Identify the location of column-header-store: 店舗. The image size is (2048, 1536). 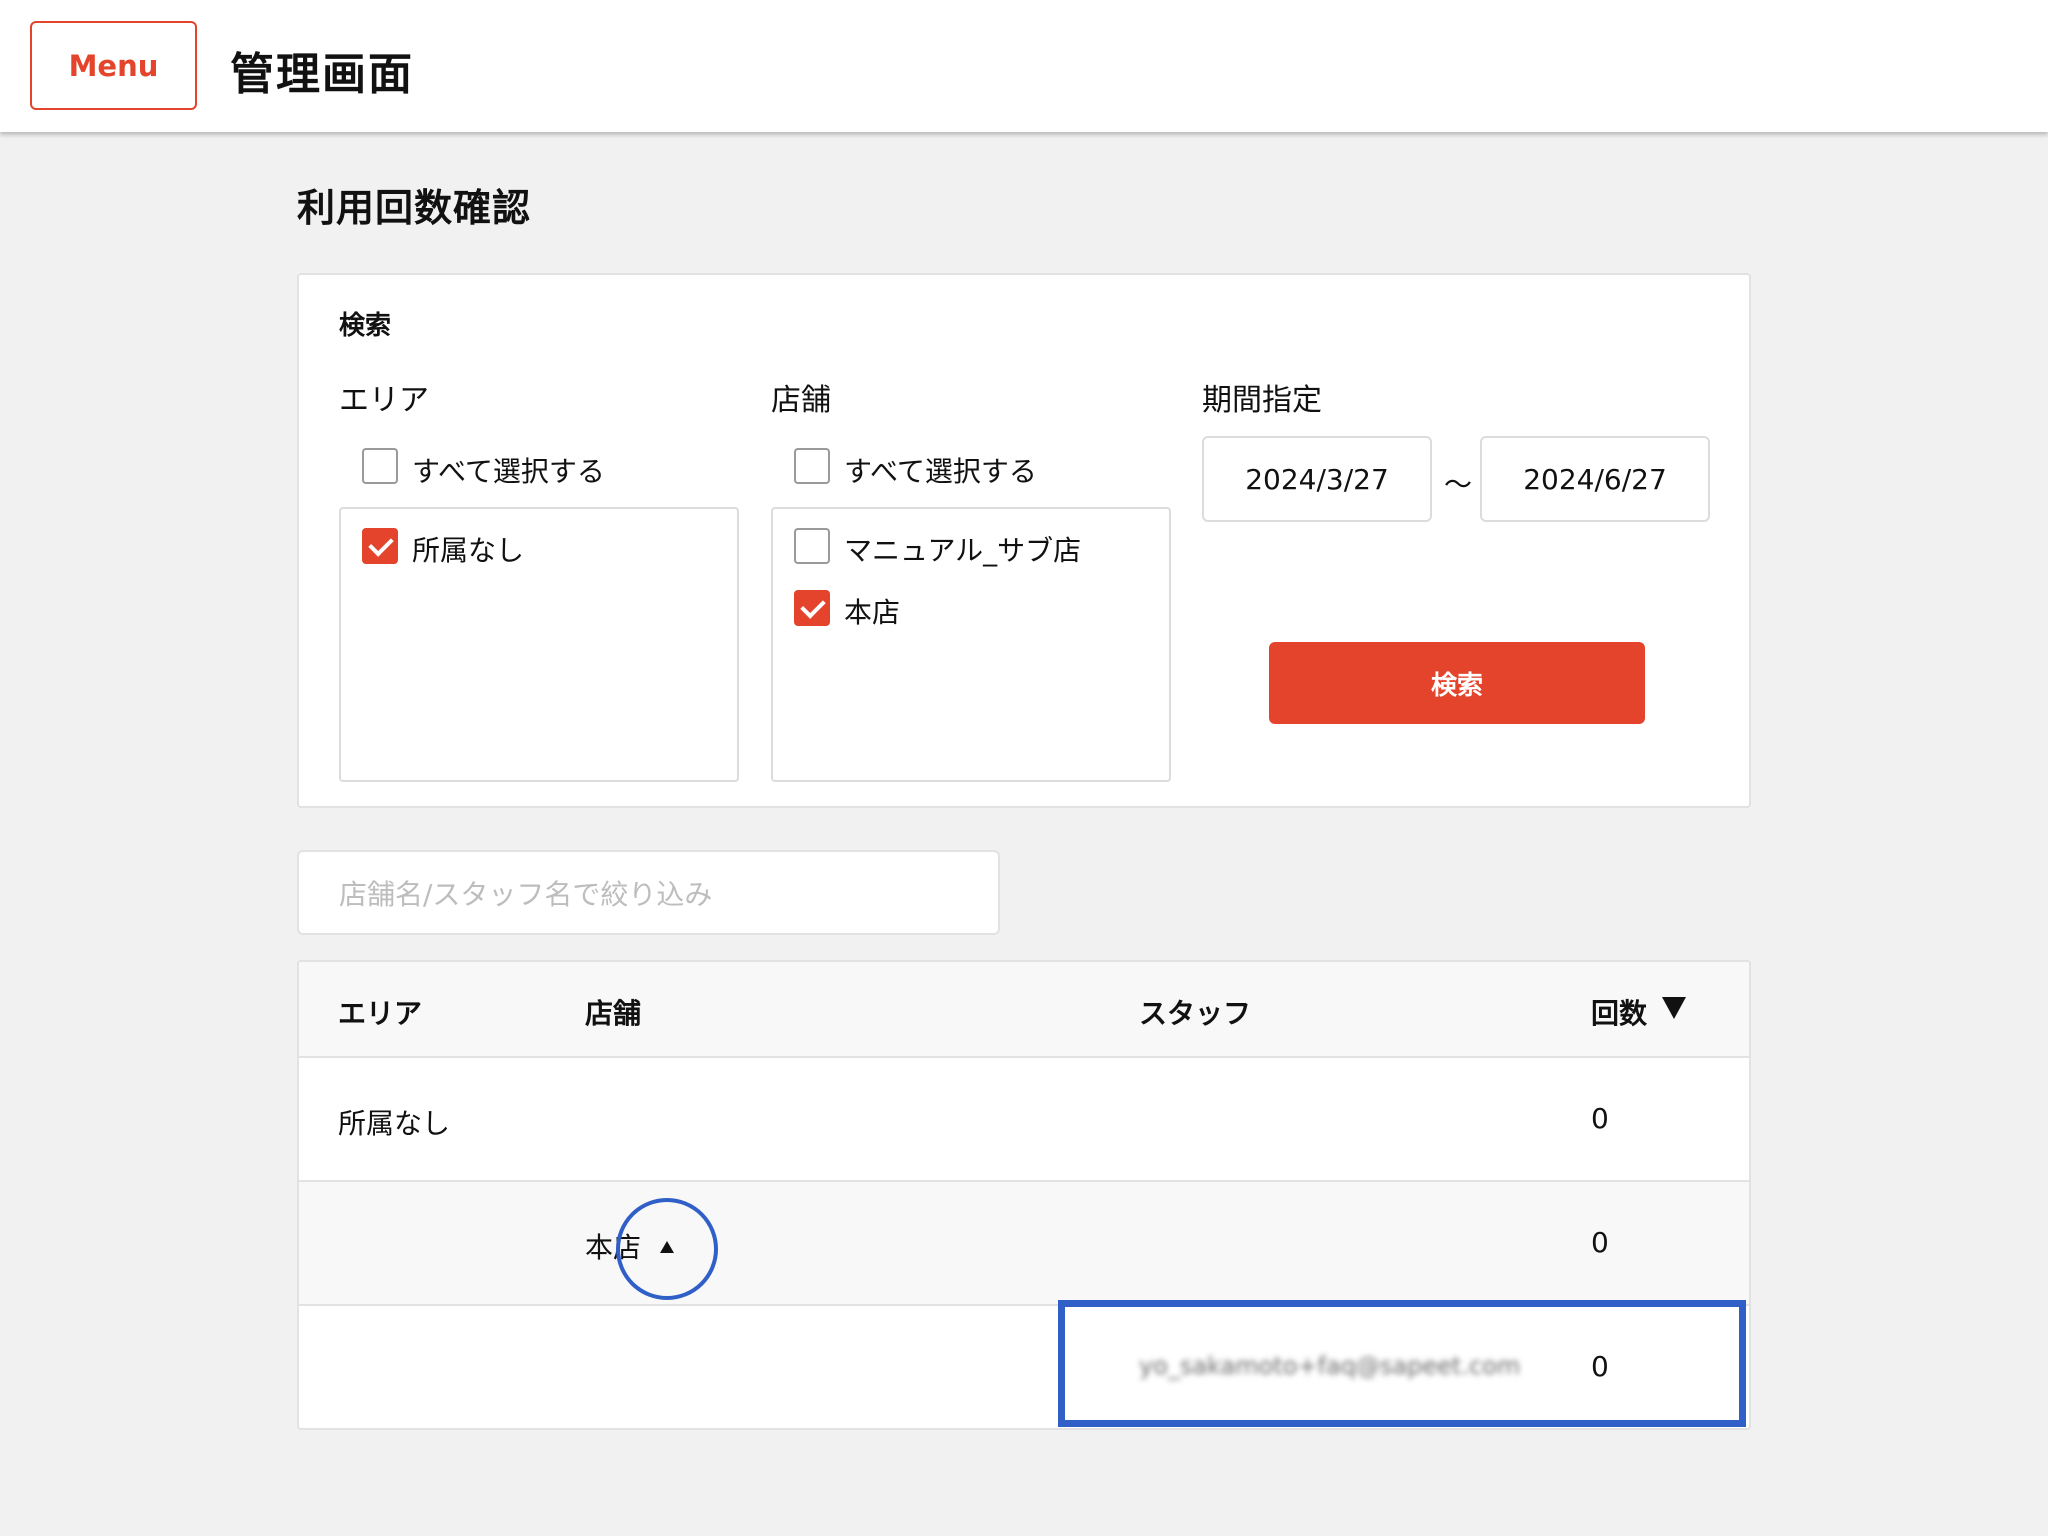
(613, 1013).